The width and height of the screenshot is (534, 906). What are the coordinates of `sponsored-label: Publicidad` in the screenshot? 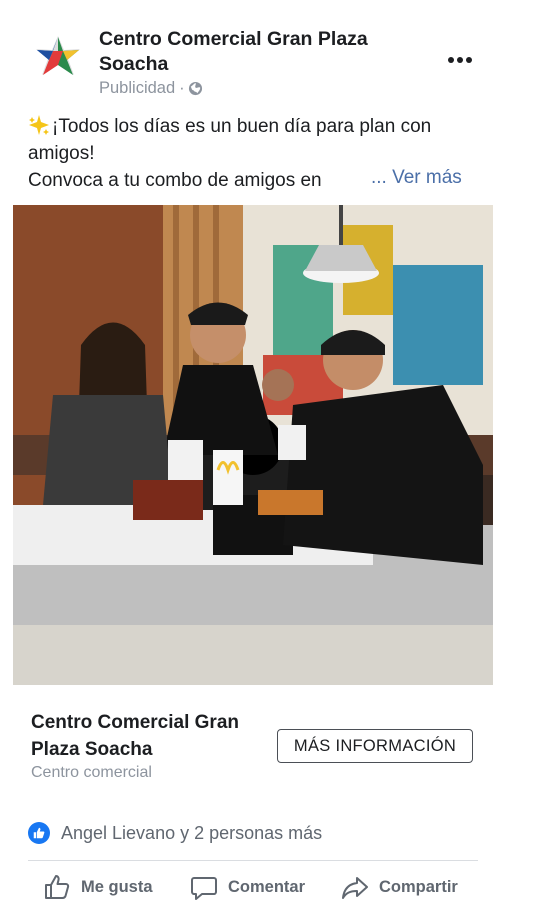 It's located at (137, 88).